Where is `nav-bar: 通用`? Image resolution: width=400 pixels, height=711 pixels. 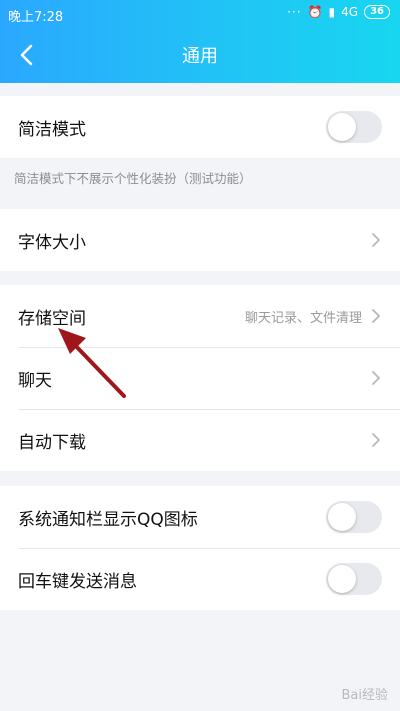 nav-bar: 通用 is located at coordinates (200, 55).